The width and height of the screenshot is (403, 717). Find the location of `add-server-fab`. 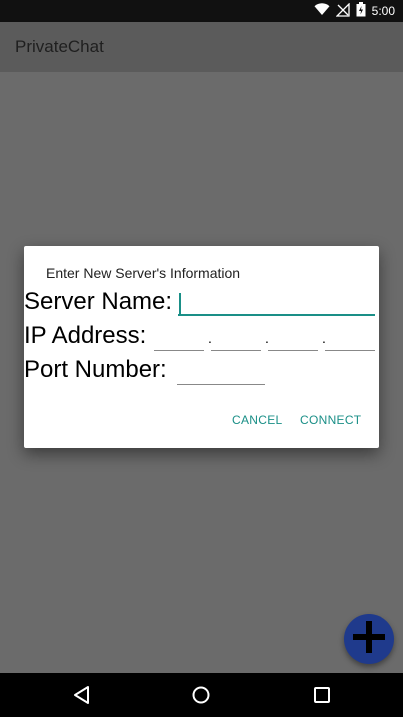

add-server-fab is located at coordinates (369, 639).